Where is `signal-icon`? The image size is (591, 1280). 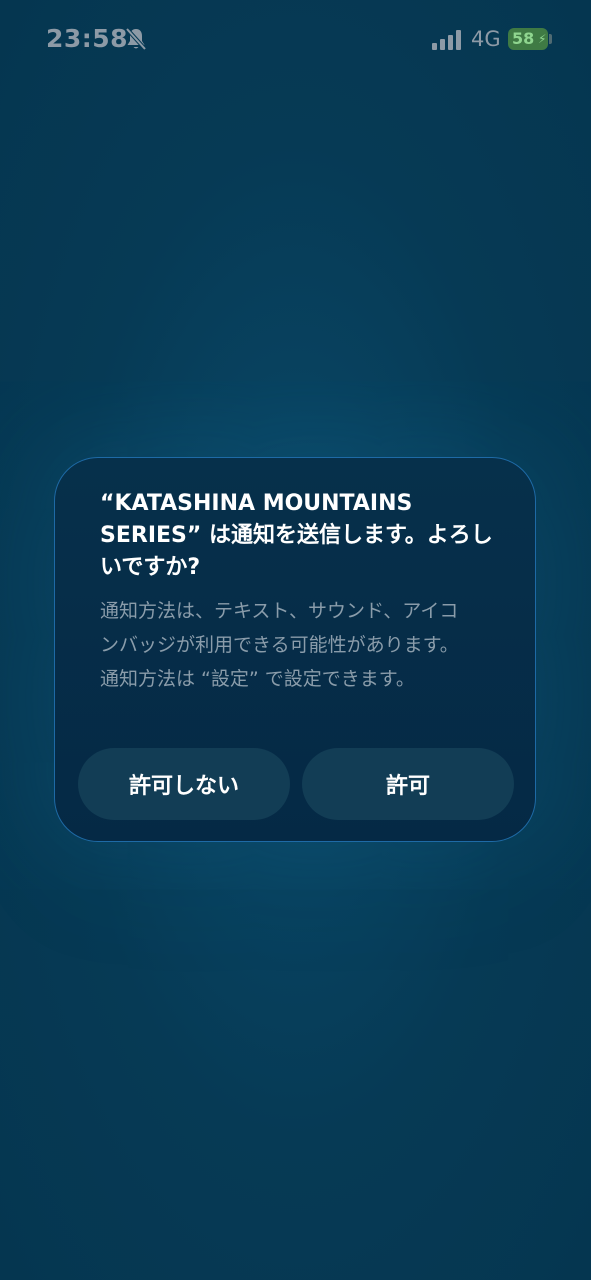
signal-icon is located at coordinates (446, 40).